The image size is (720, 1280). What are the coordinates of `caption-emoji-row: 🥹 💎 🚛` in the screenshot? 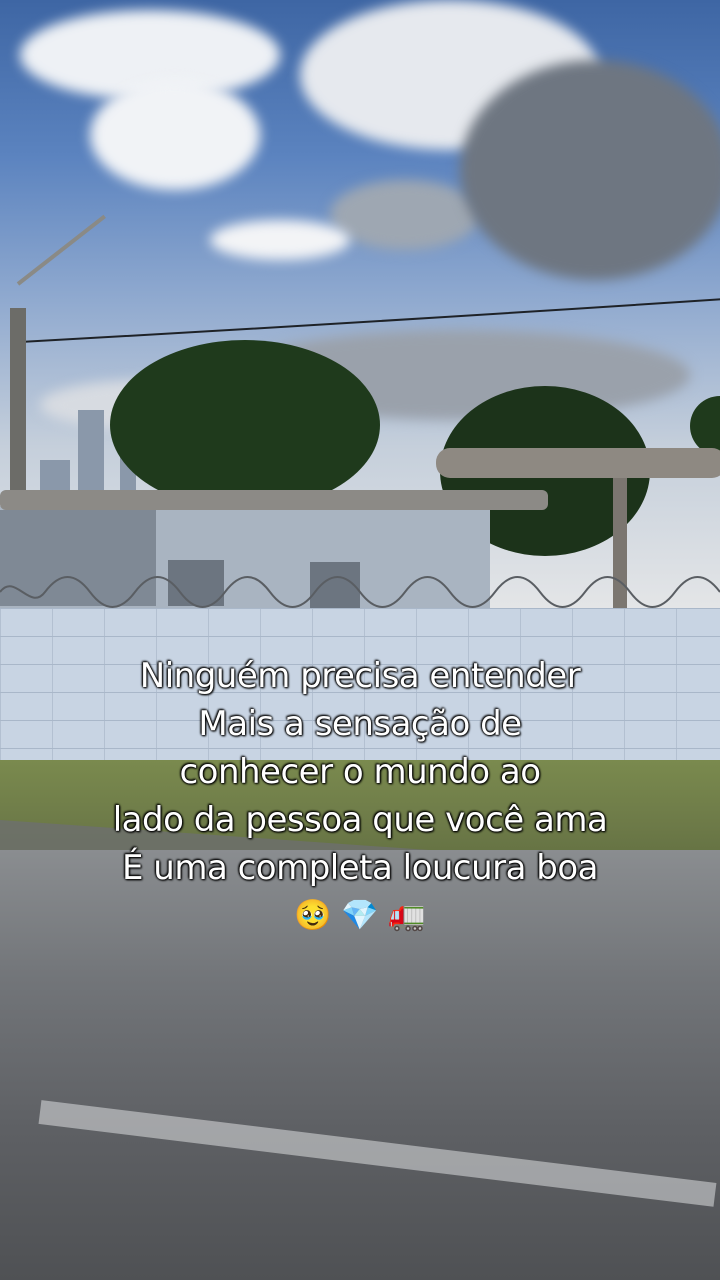 It's located at (360, 916).